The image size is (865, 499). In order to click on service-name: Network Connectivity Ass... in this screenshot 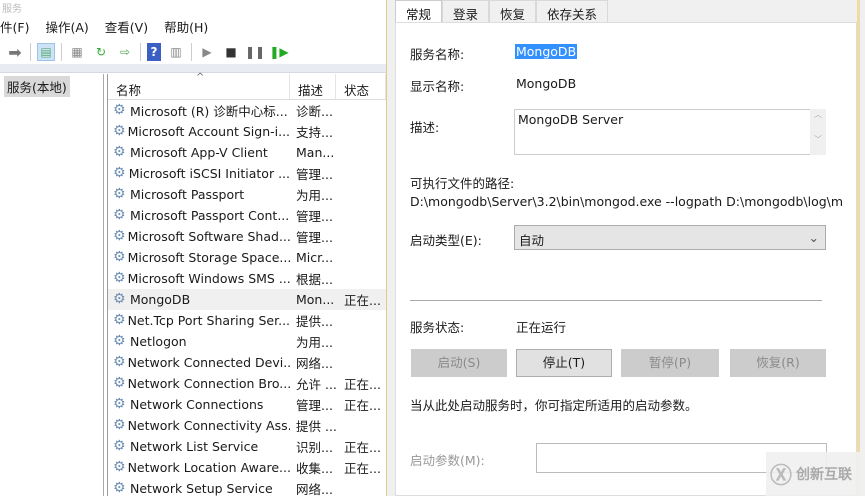, I will do `click(208, 425)`.